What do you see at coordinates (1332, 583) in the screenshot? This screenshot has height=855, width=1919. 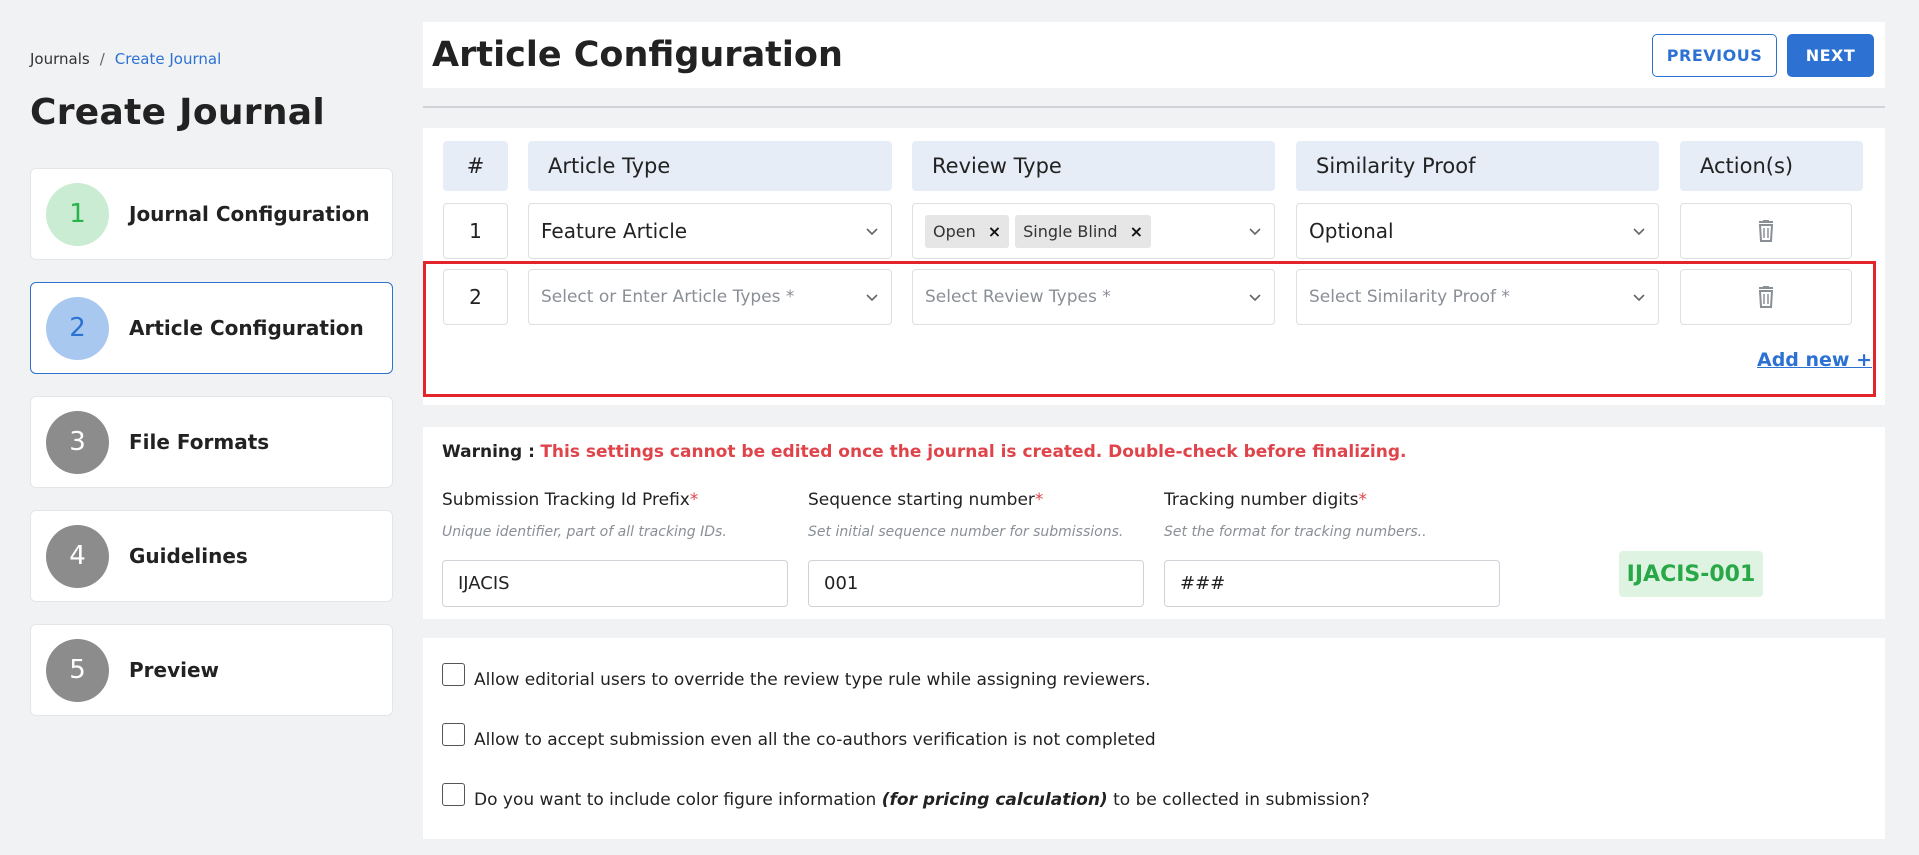 I see `digits-input` at bounding box center [1332, 583].